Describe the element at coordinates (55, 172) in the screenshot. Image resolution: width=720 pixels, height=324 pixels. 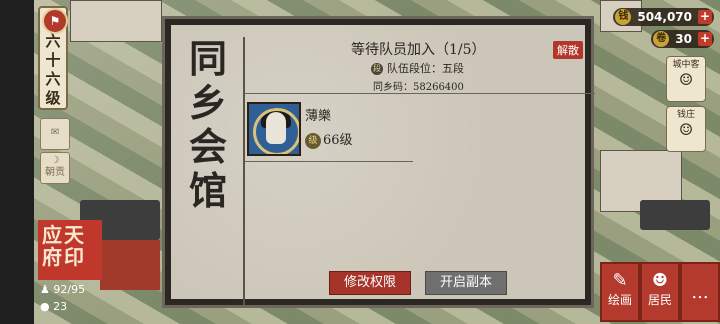
I see `tribute-label: 朝贡` at that location.